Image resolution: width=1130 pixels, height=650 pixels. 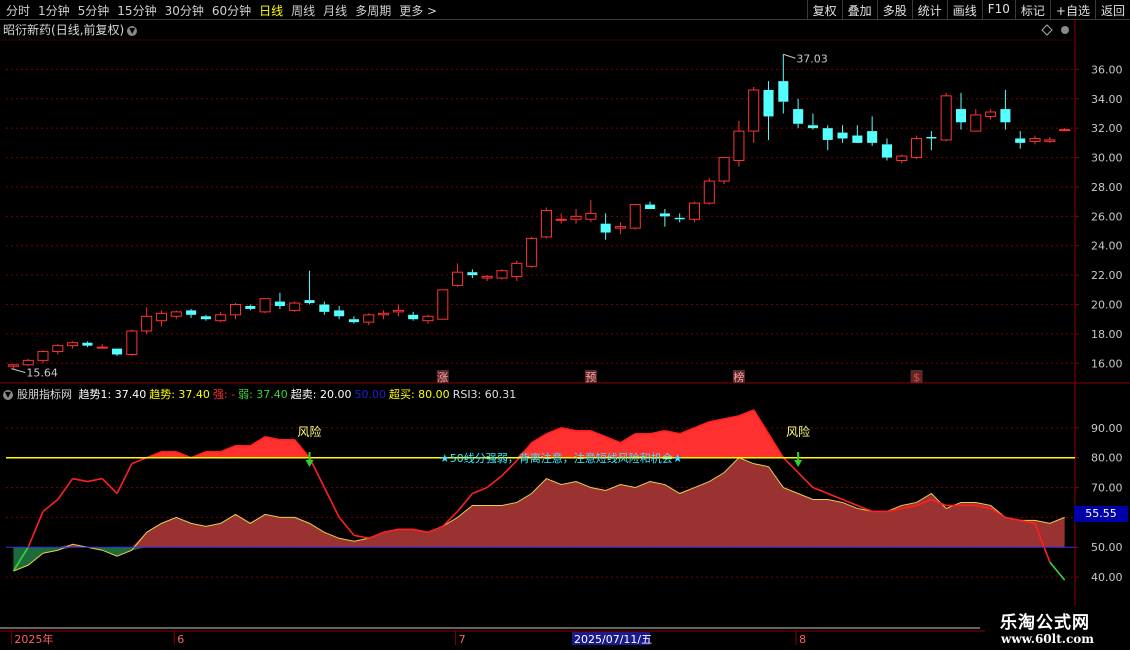 What do you see at coordinates (1107, 187) in the screenshot?
I see `price-tick-label-6: 28.00` at bounding box center [1107, 187].